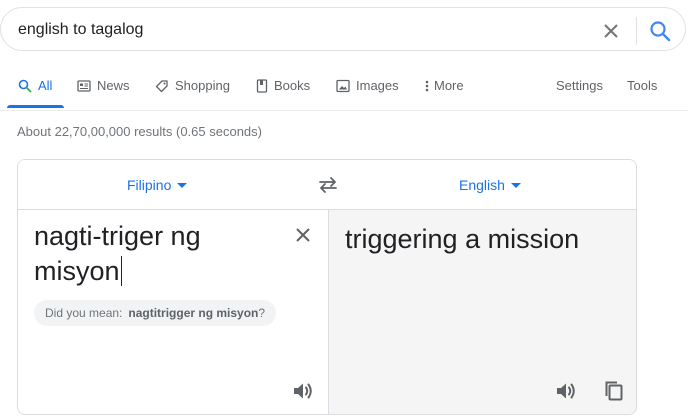 Image resolution: width=688 pixels, height=419 pixels. Describe the element at coordinates (117, 236) in the screenshot. I see `source-text-line: nagti-triger ng` at that location.